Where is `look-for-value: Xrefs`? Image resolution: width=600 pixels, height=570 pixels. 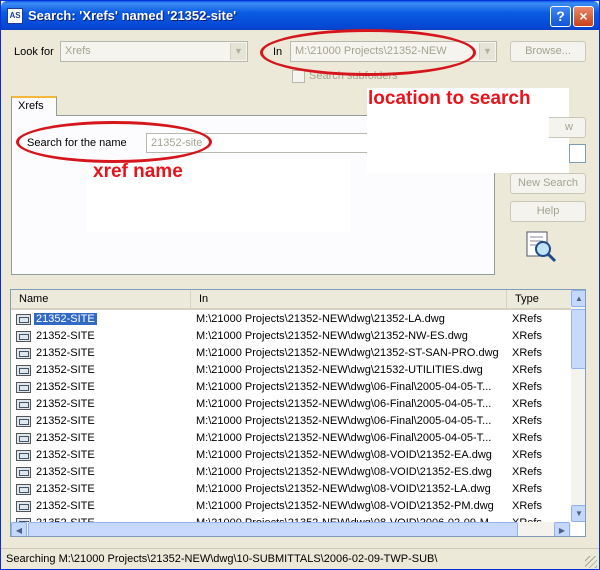
look-for-value: Xrefs is located at coordinates (78, 51).